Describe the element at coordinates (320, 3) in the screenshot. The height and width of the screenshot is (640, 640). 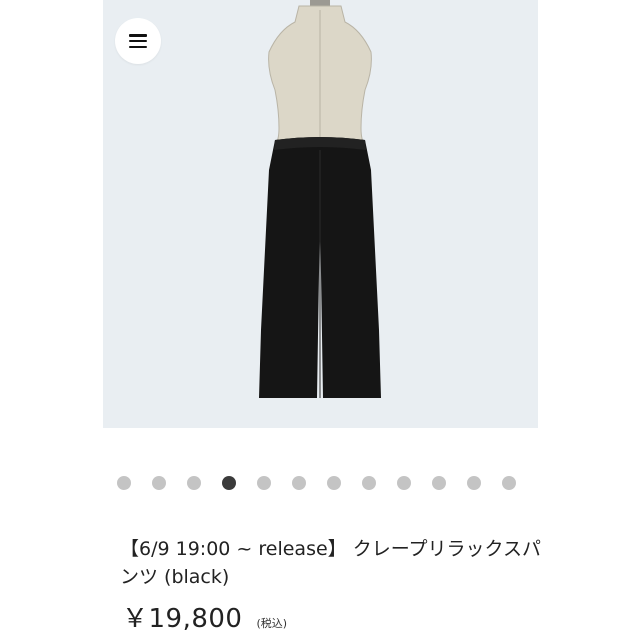
I see `mannequin-stand` at that location.